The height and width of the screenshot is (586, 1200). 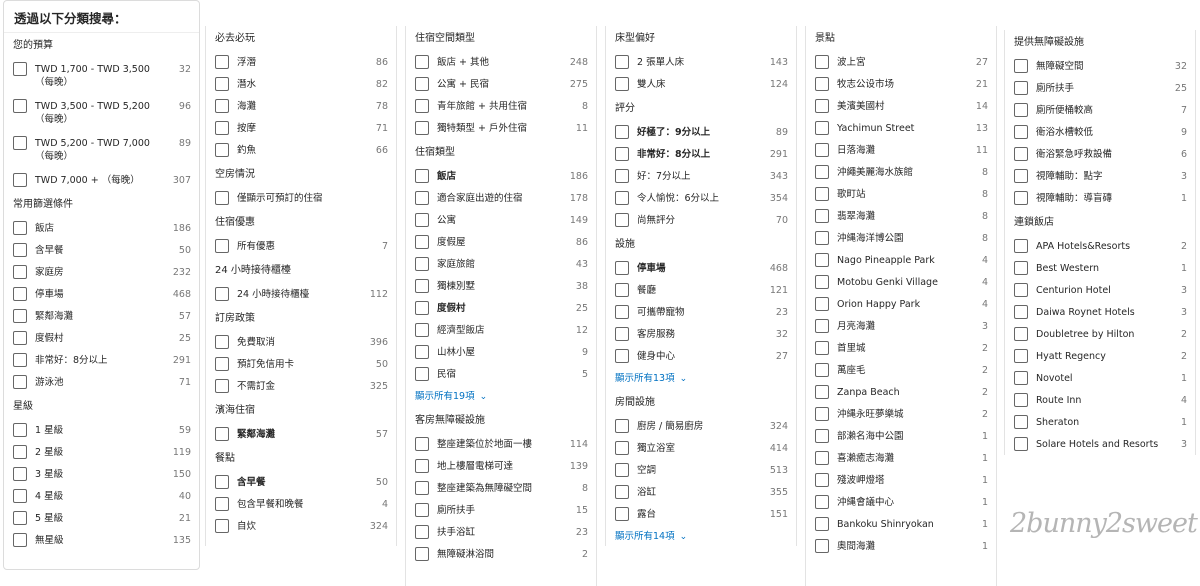 I want to click on filter-option: 令人愉悅：6分以上 354, so click(x=701, y=199).